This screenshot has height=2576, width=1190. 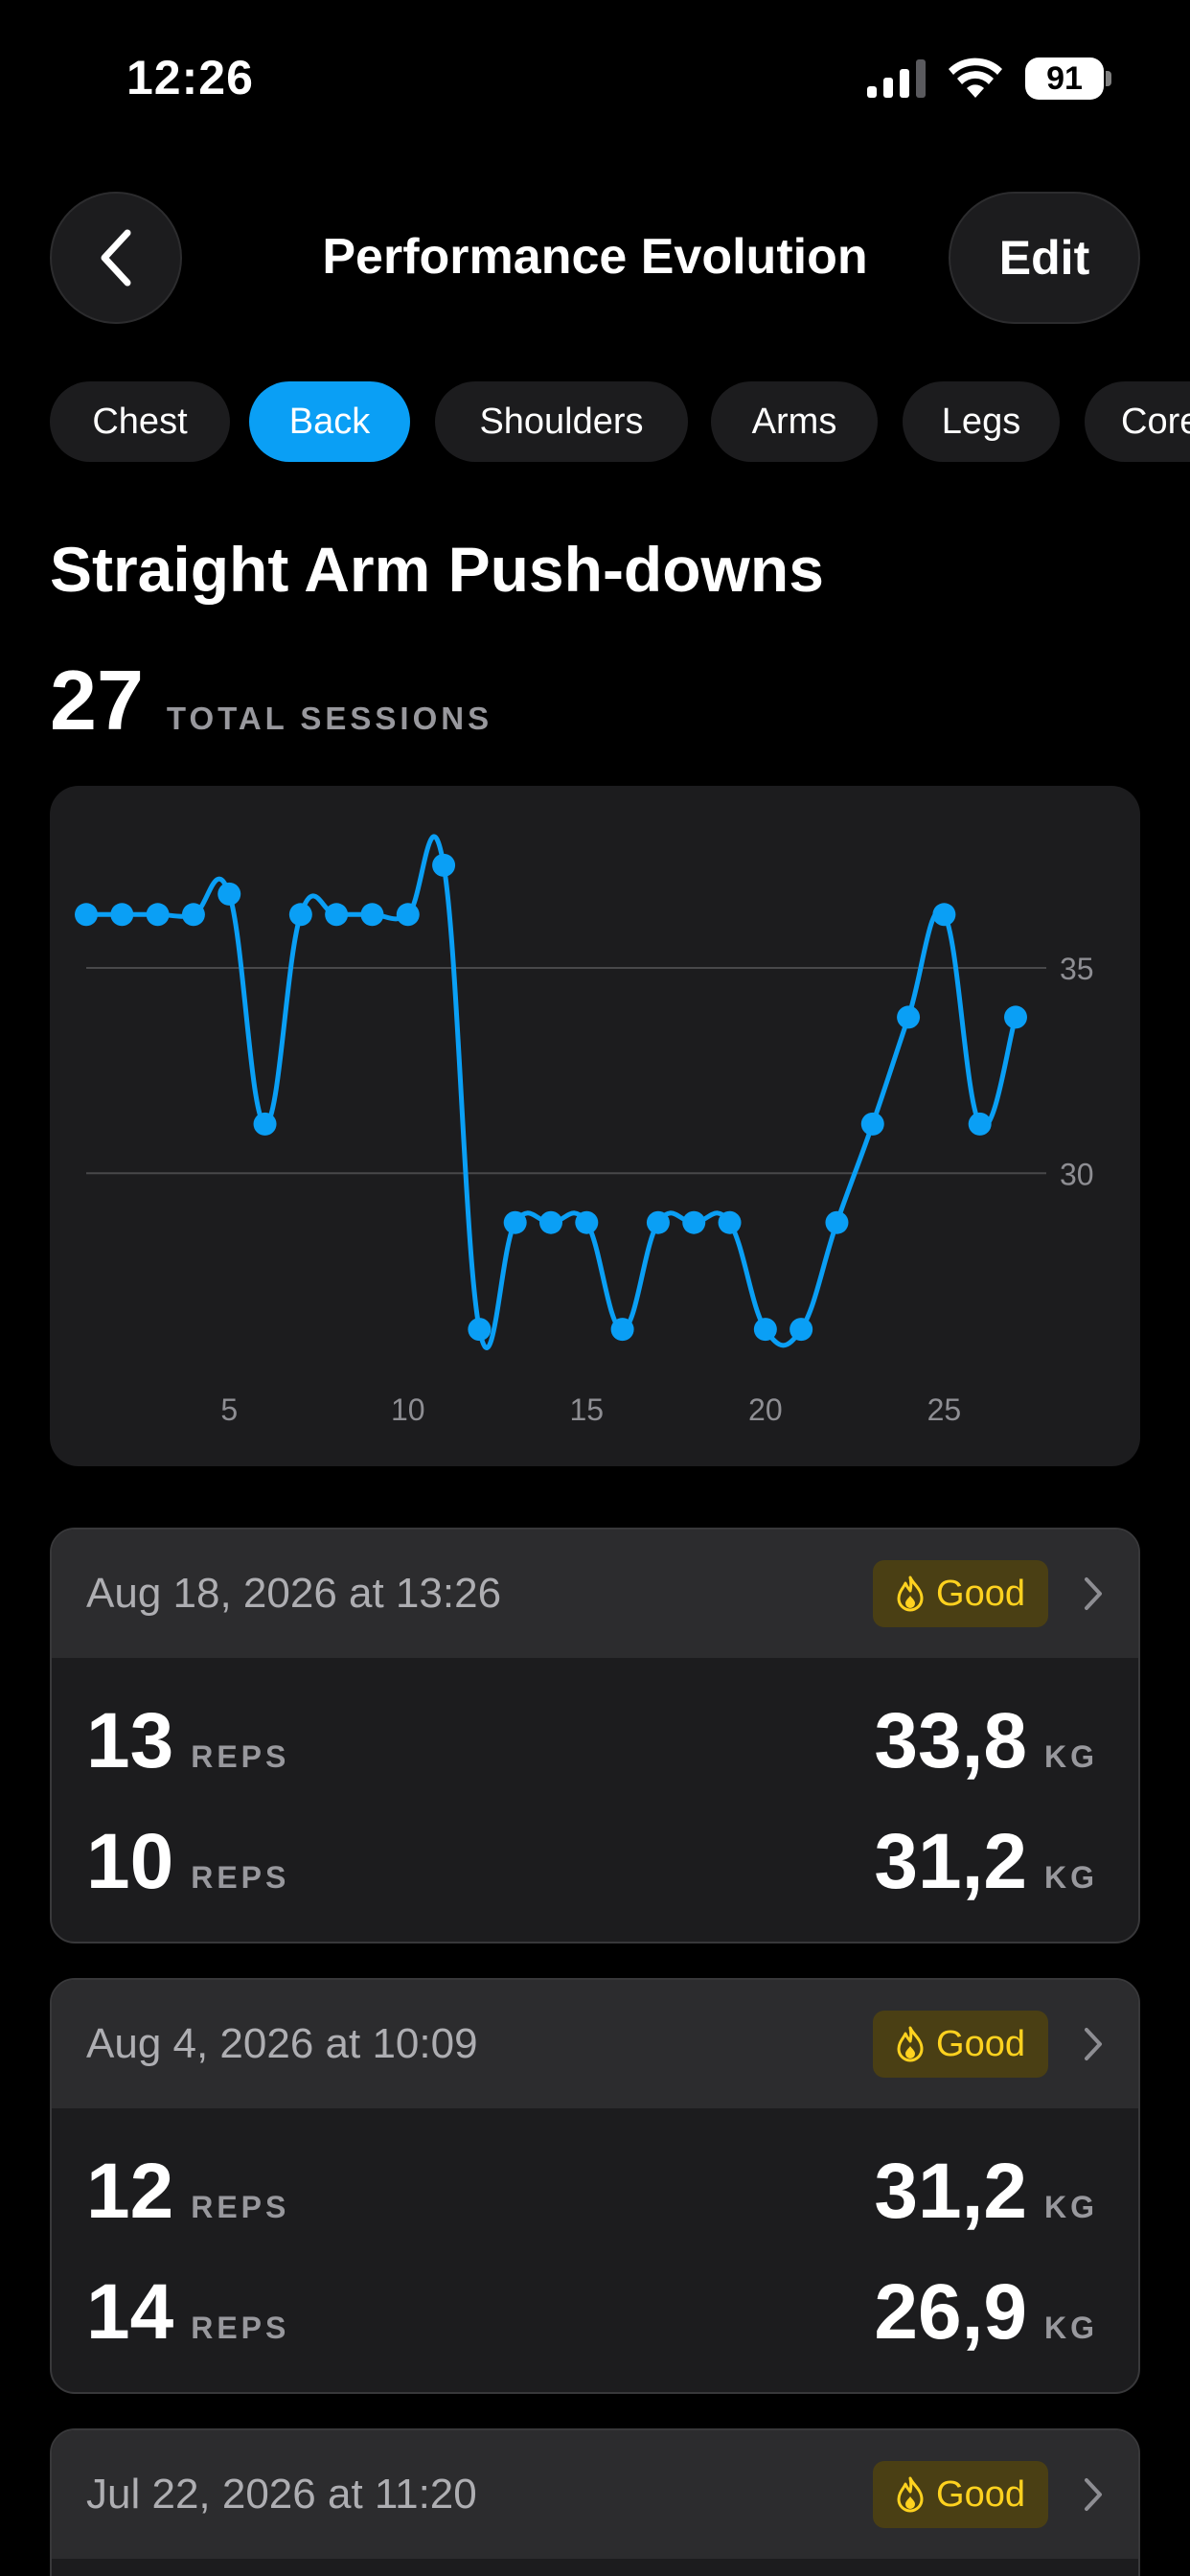 I want to click on chip-core: Core, so click(x=1137, y=421).